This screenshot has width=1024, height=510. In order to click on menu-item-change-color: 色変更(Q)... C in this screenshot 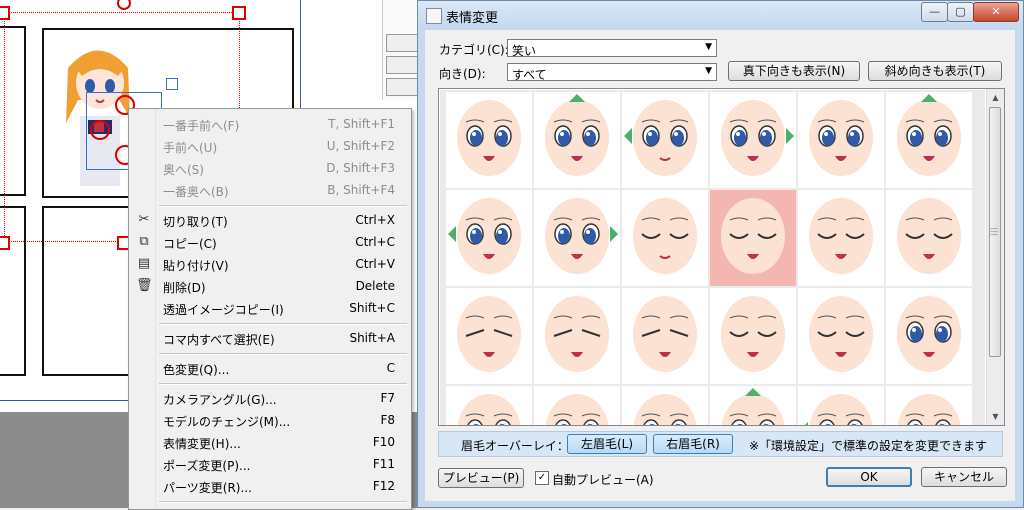, I will do `click(270, 368)`.